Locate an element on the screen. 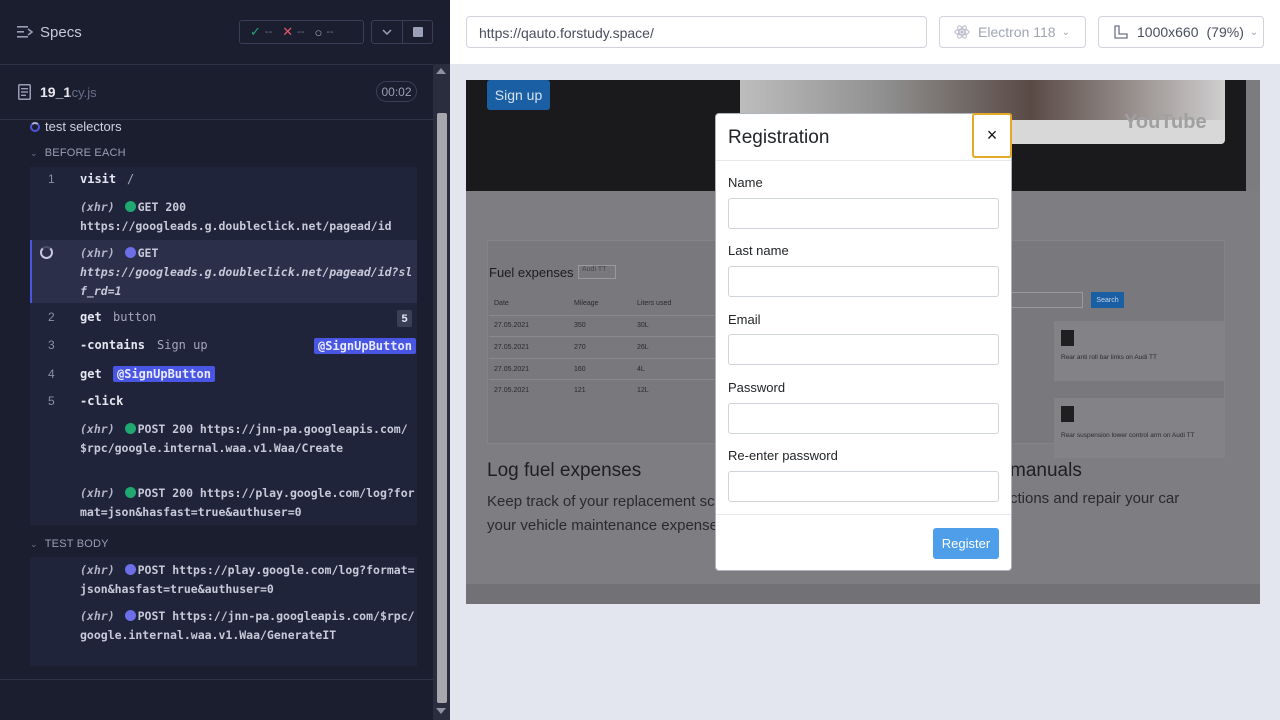 This screenshot has width=1280, height=720. last-name-field is located at coordinates (863, 281).